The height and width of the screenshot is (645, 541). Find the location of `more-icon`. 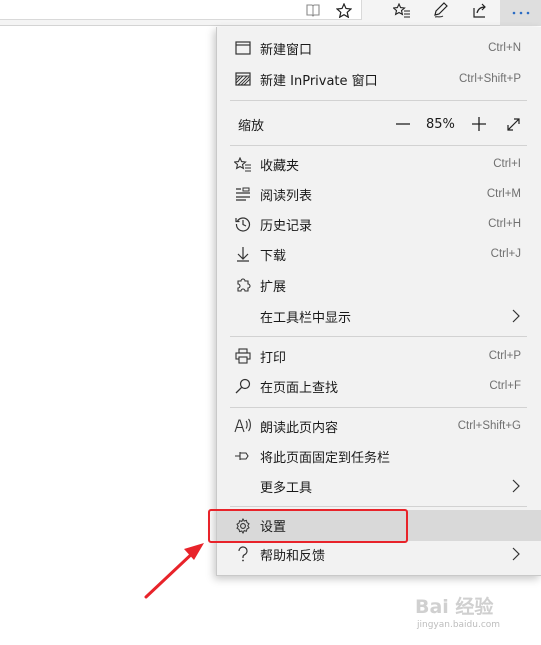

more-icon is located at coordinates (520, 13).